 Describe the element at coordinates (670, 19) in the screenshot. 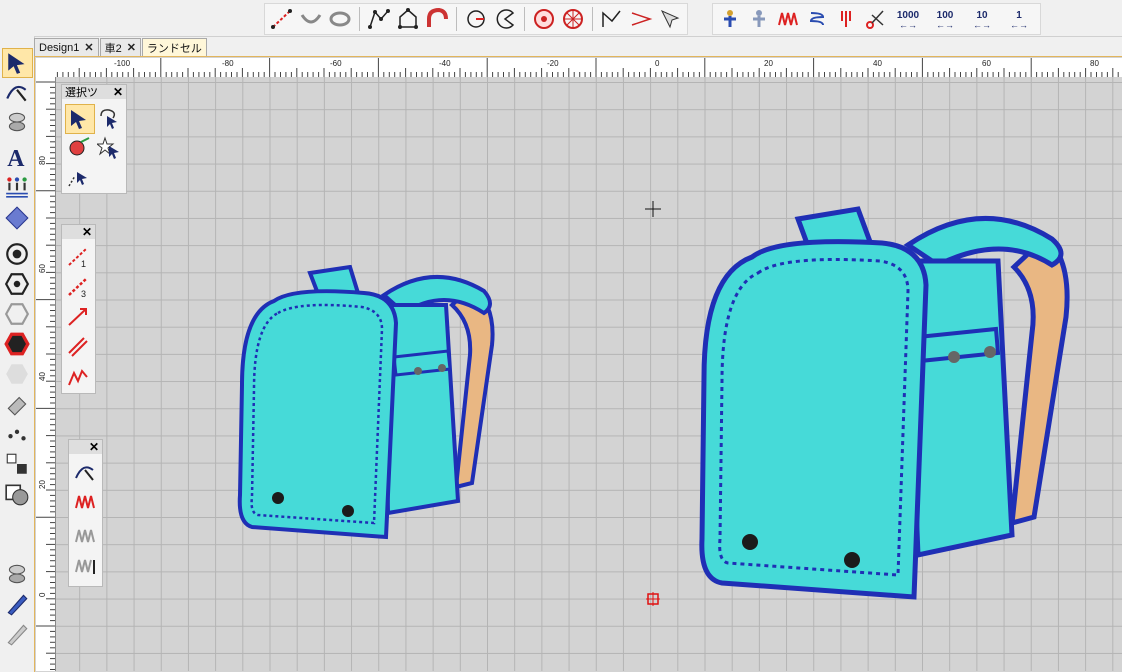

I see `select-plus-icon` at that location.